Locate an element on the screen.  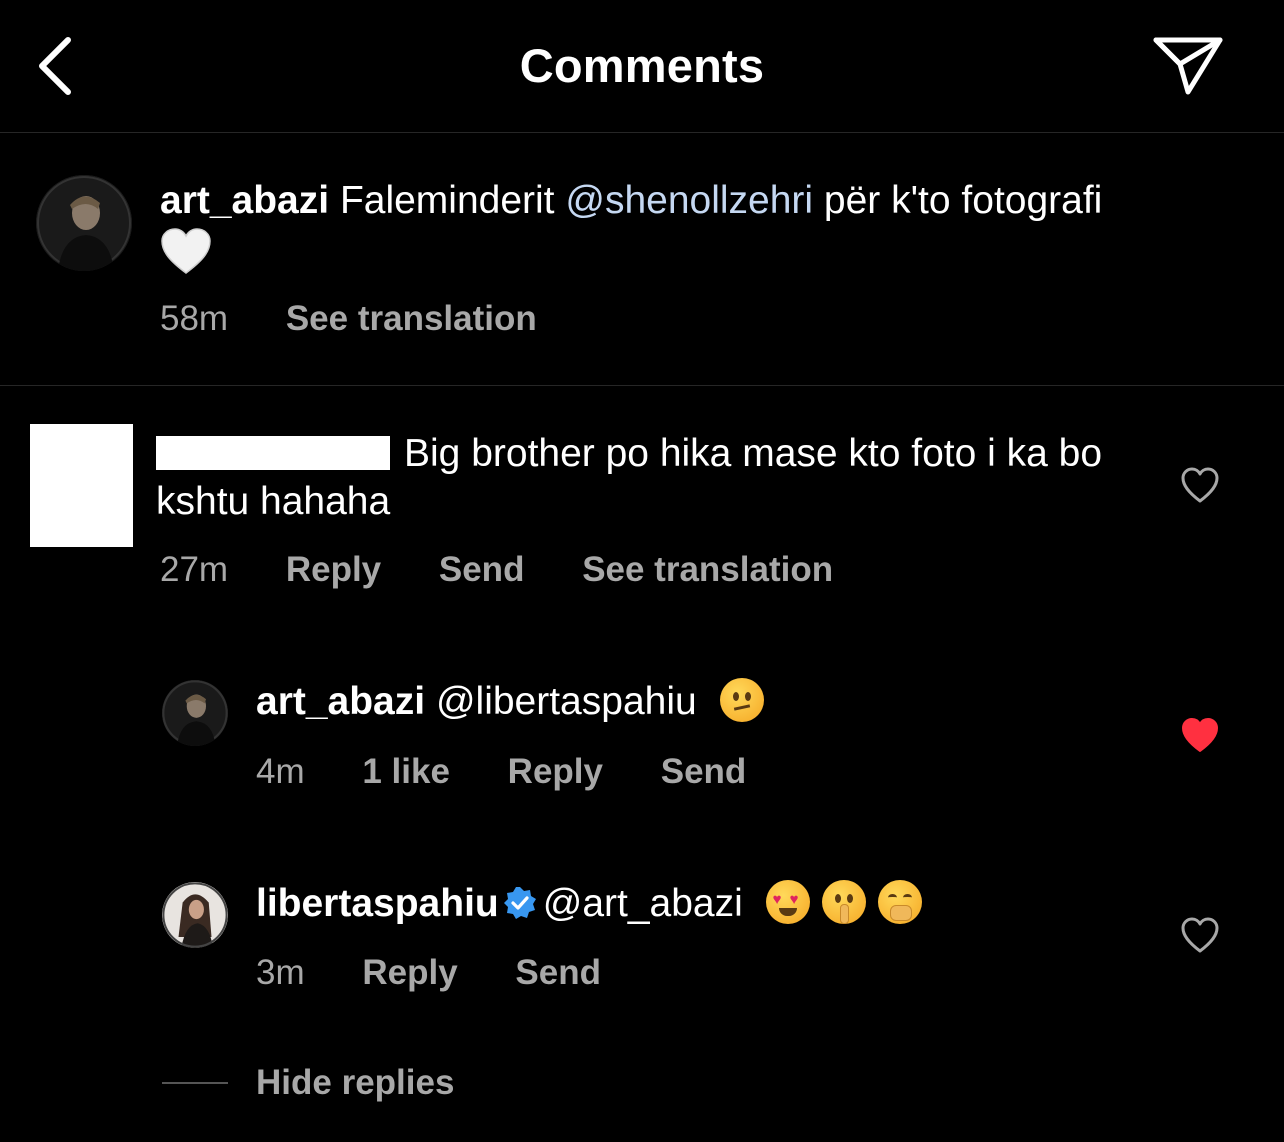
reply-text: libertaspahiu @art_abazi ♥ ♥ is located at coordinates (589, 904).